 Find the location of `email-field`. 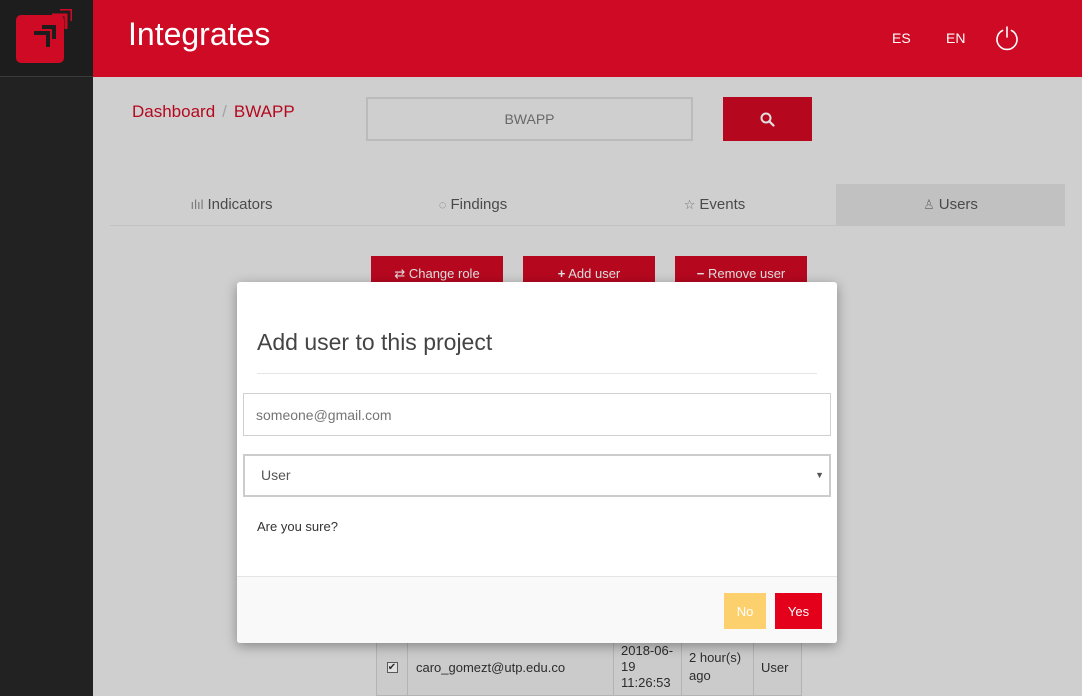

email-field is located at coordinates (537, 414).